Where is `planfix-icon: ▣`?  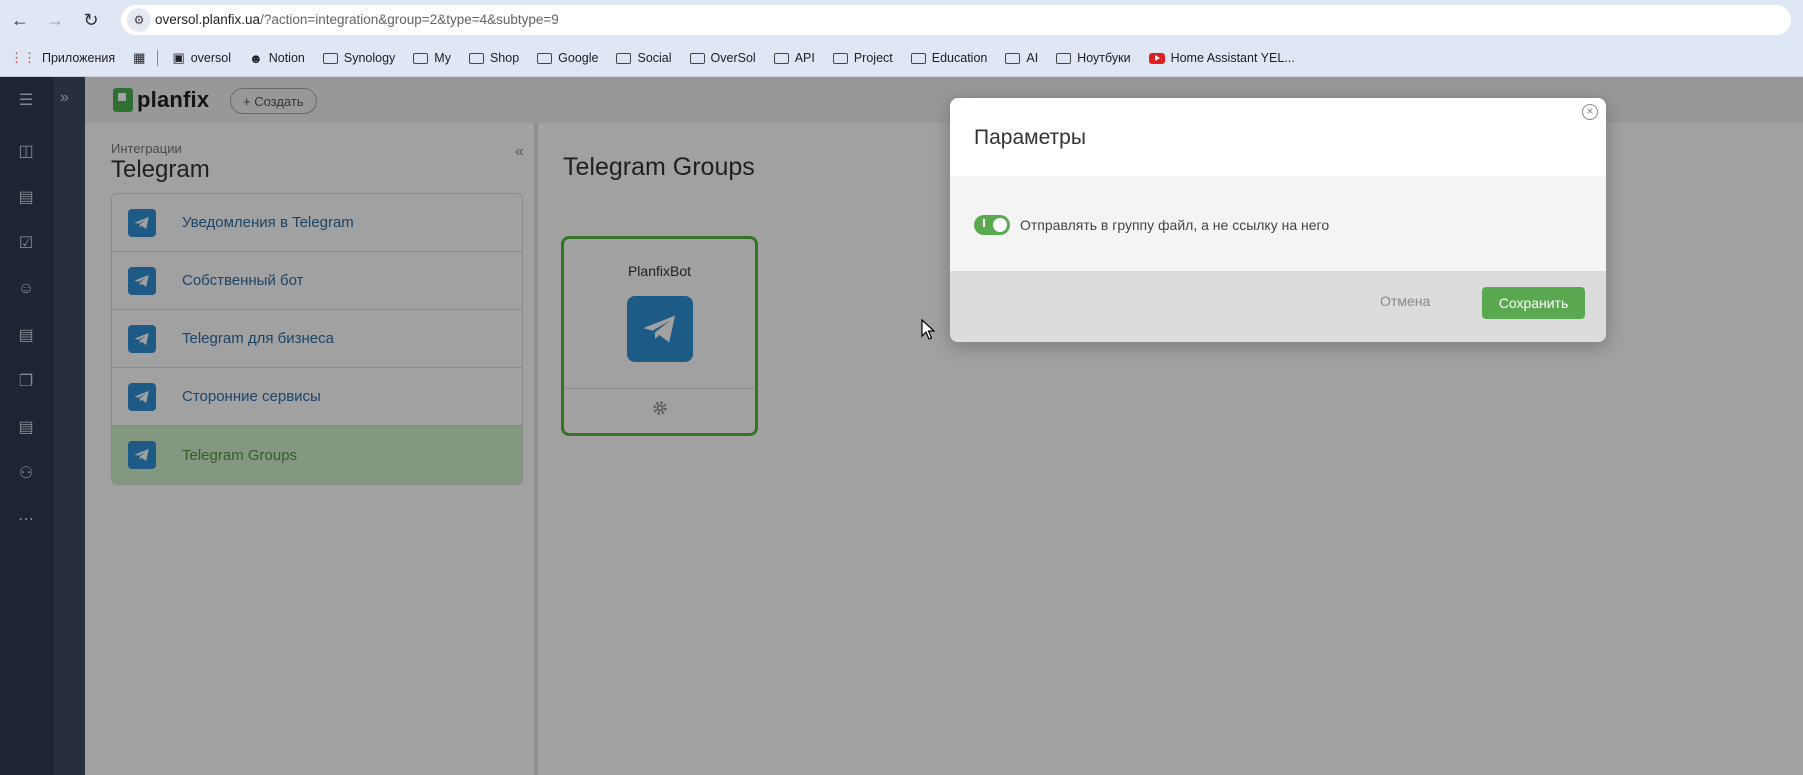
planfix-icon: ▣ is located at coordinates (178, 57).